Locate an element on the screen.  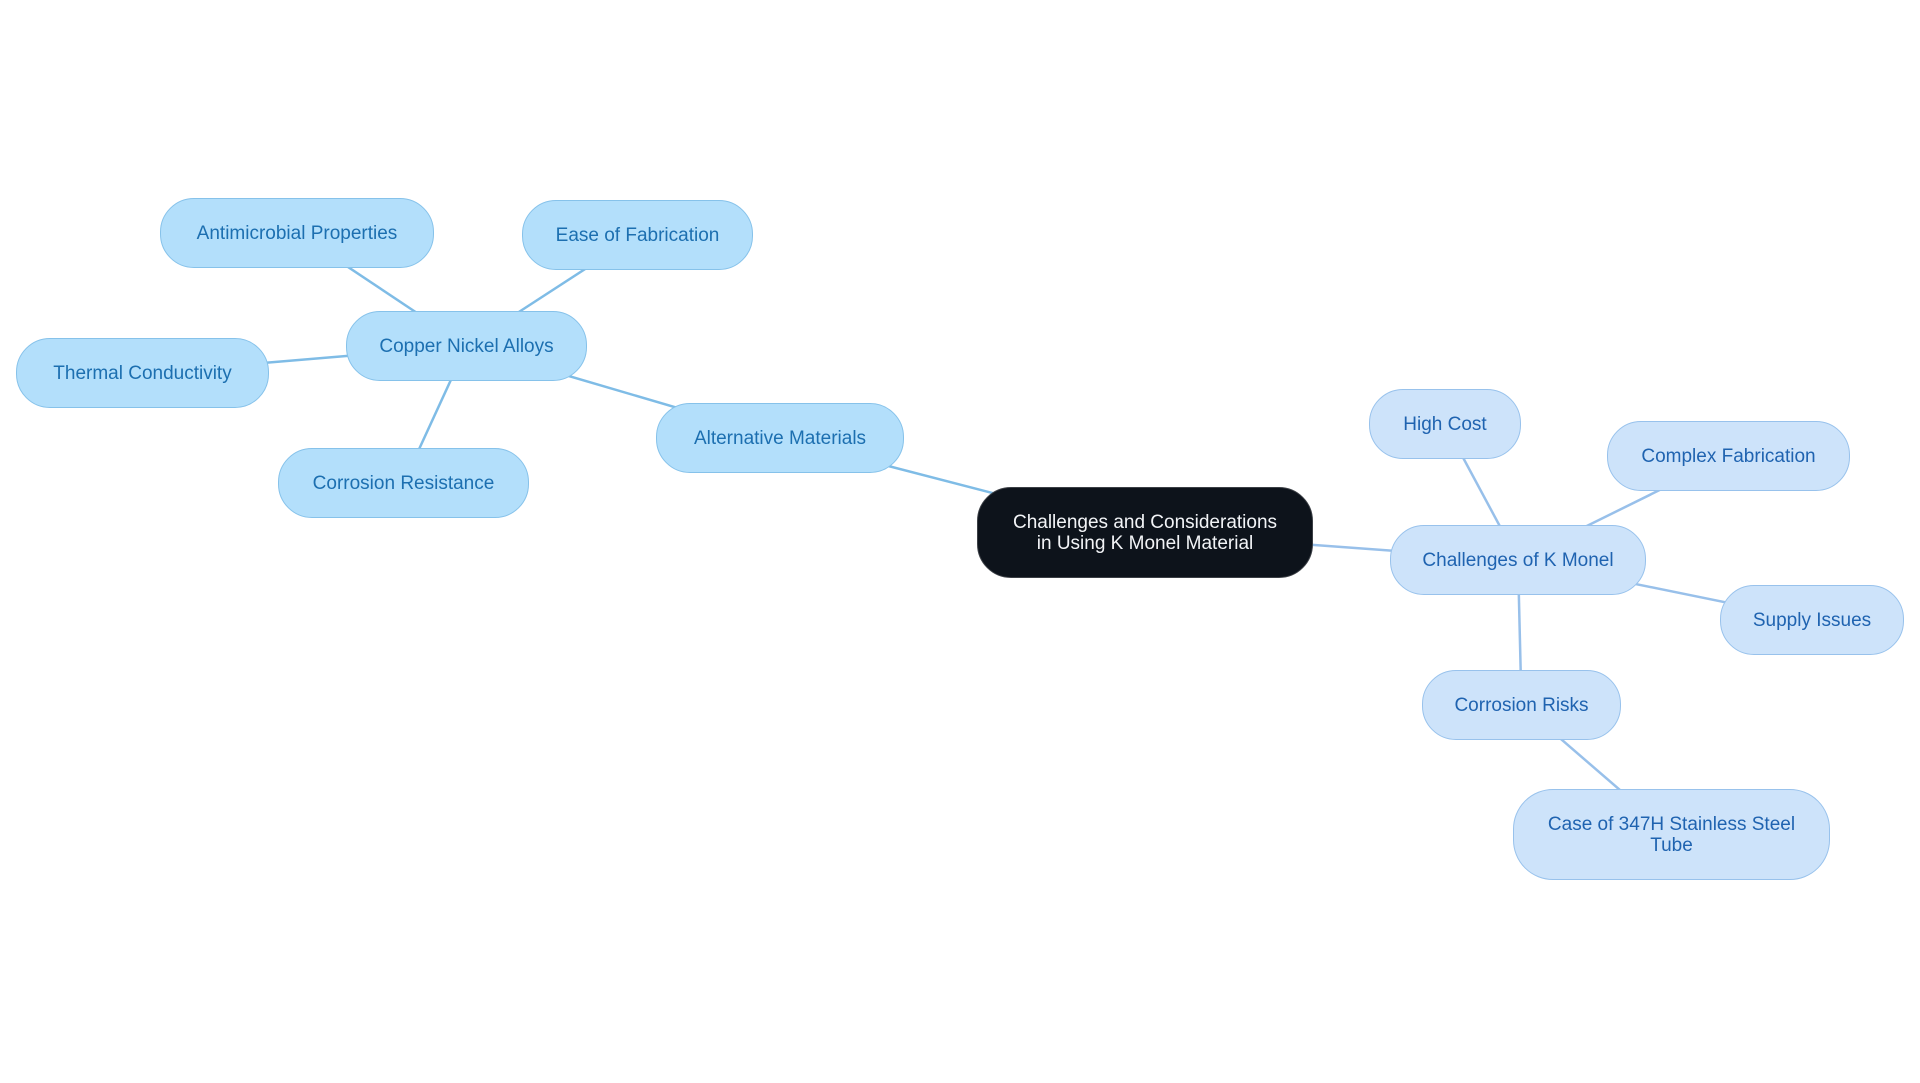
node-label: Copper Nickel Alloys is located at coordinates (466, 346).